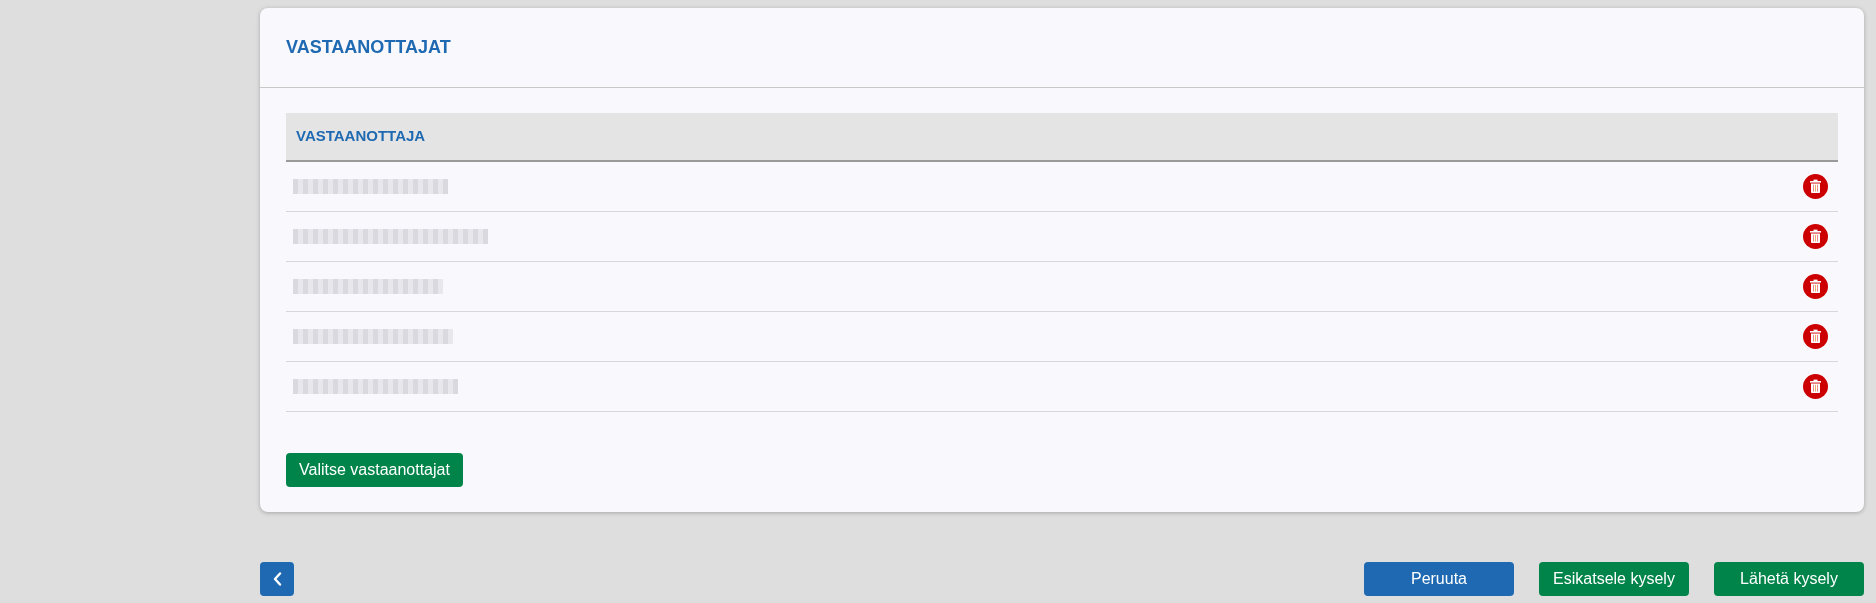 The image size is (1876, 603). I want to click on select-recipients-button: Valitse vastaanottajat, so click(374, 470).